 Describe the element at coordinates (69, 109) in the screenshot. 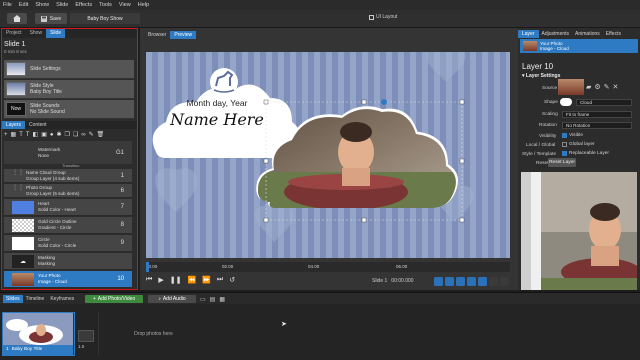

I see `slide-sounds-row: Now Slide Sounds No Slide Sound` at that location.